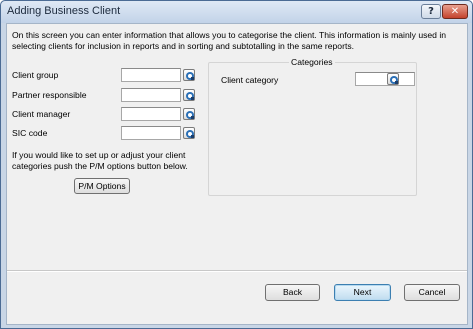 The width and height of the screenshot is (473, 329). I want to click on client-manager-field, so click(151, 114).